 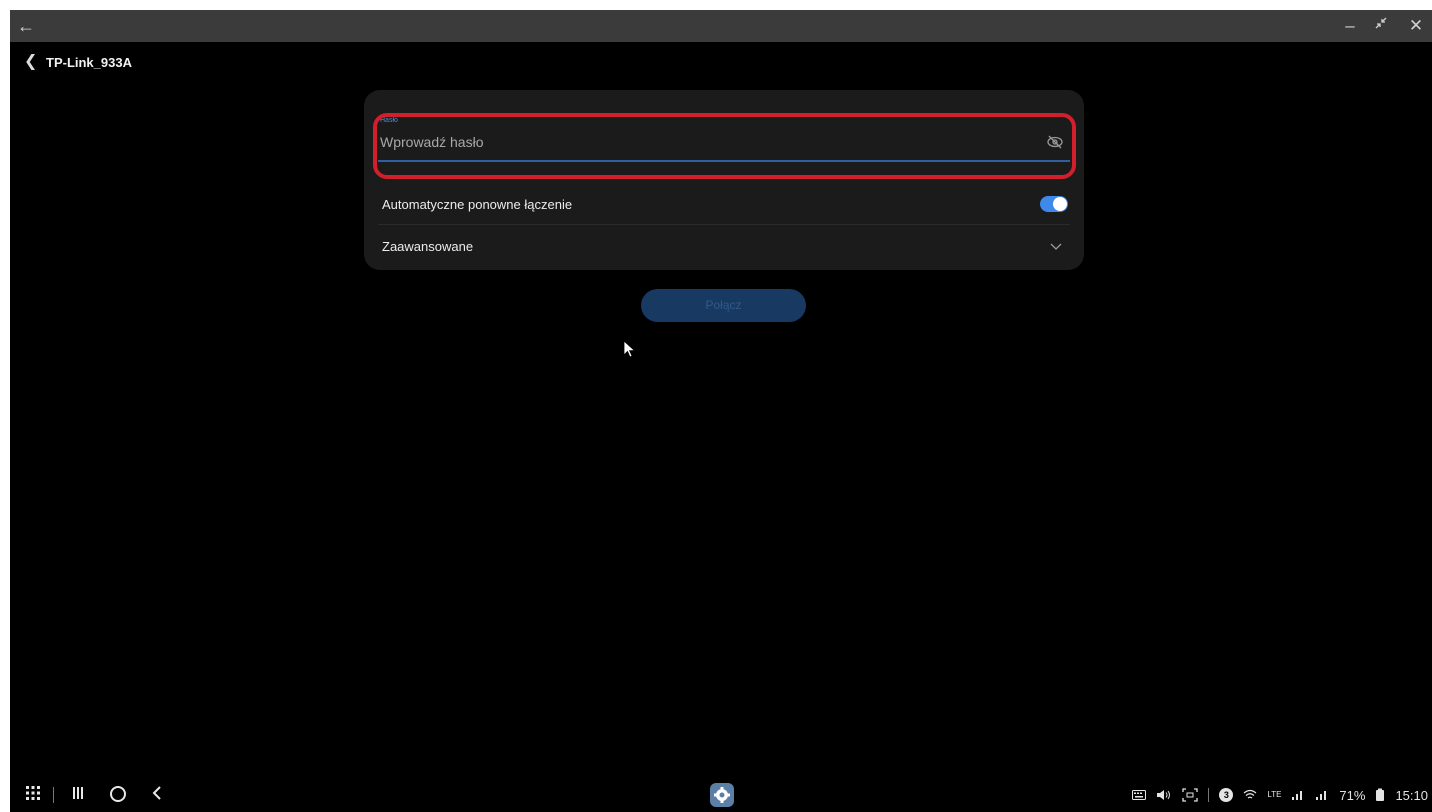 What do you see at coordinates (1380, 795) in the screenshot?
I see `battery-icon` at bounding box center [1380, 795].